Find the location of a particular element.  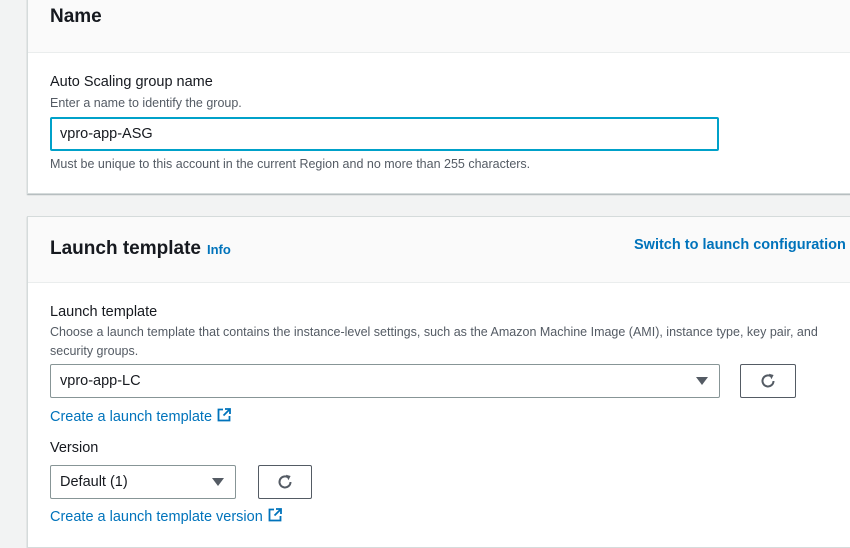

refresh-versions-button is located at coordinates (285, 482).